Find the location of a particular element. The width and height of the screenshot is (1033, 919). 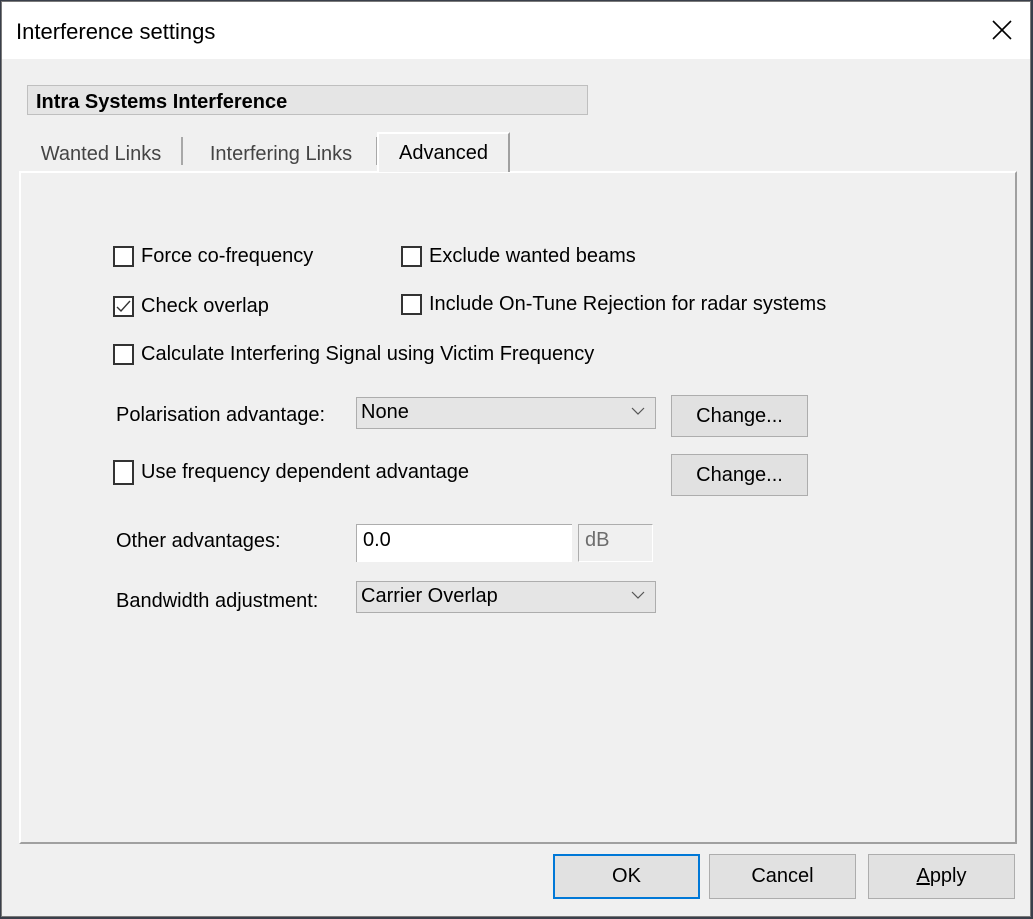

close-button is located at coordinates (1002, 30).